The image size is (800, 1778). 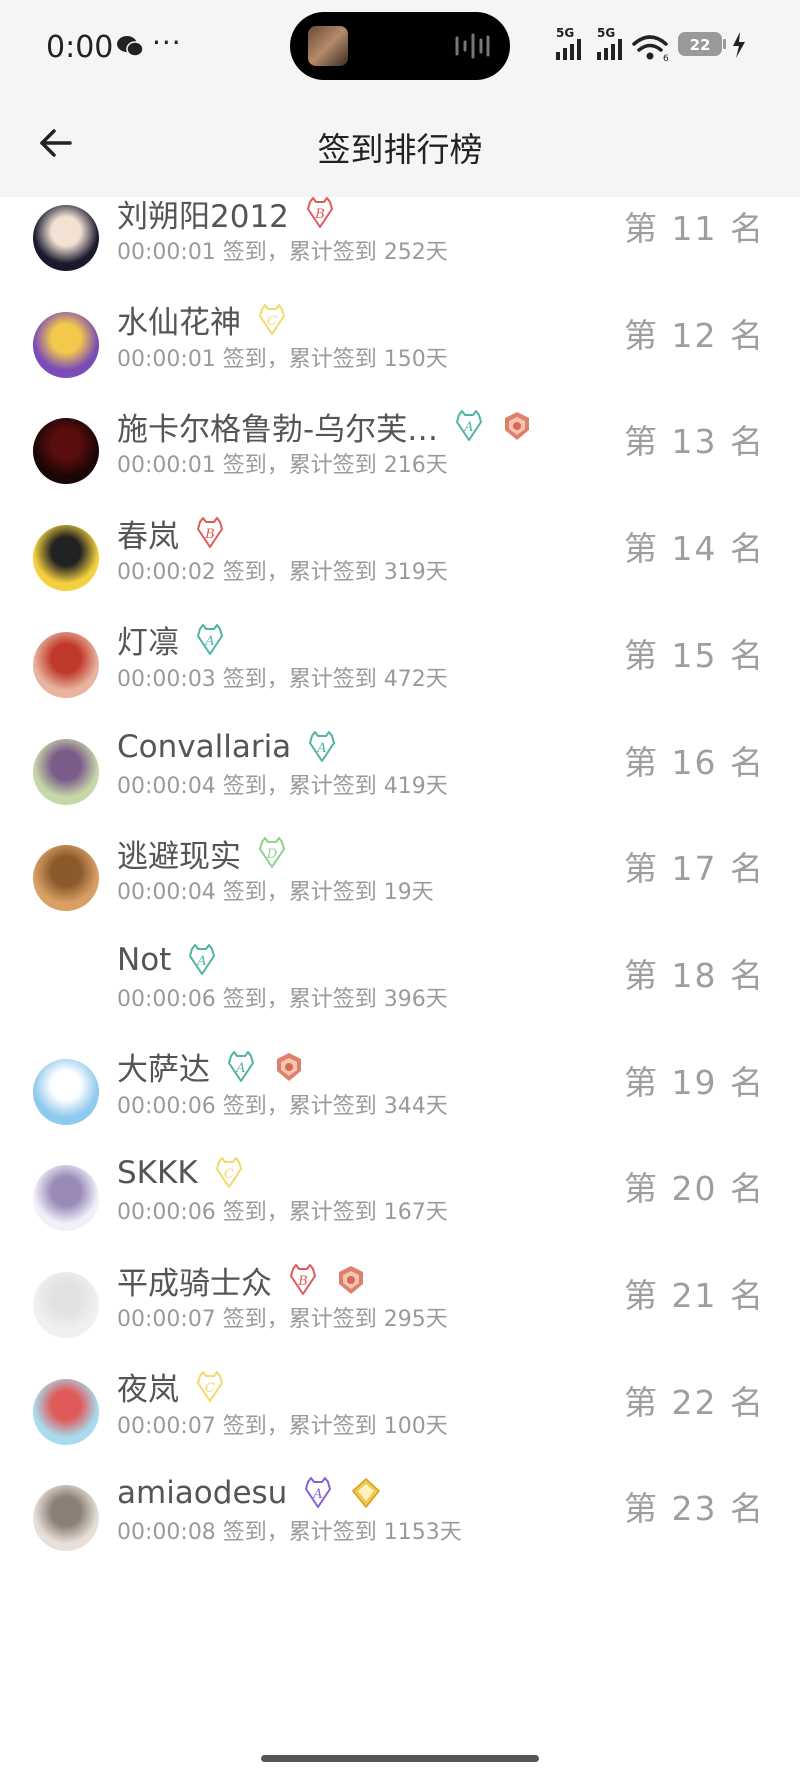 I want to click on ranking-row: 逃避现实 D 00:00:04 签到，累计签到 19天 第 17 名, so click(x=400, y=890).